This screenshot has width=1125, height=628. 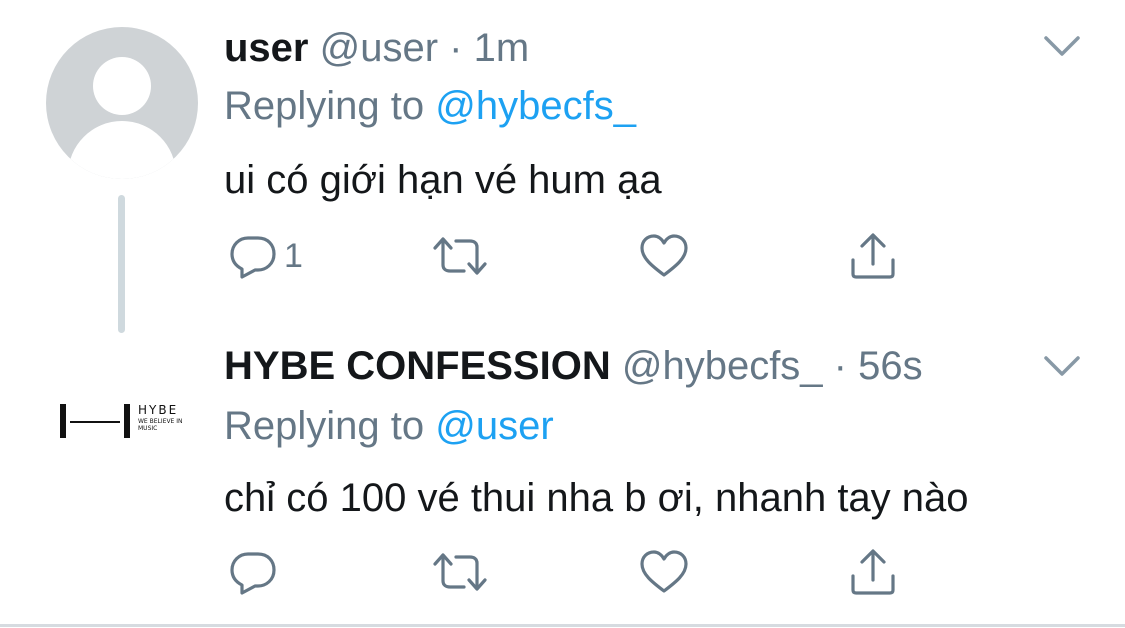 I want to click on reply-button, so click(x=256, y=572).